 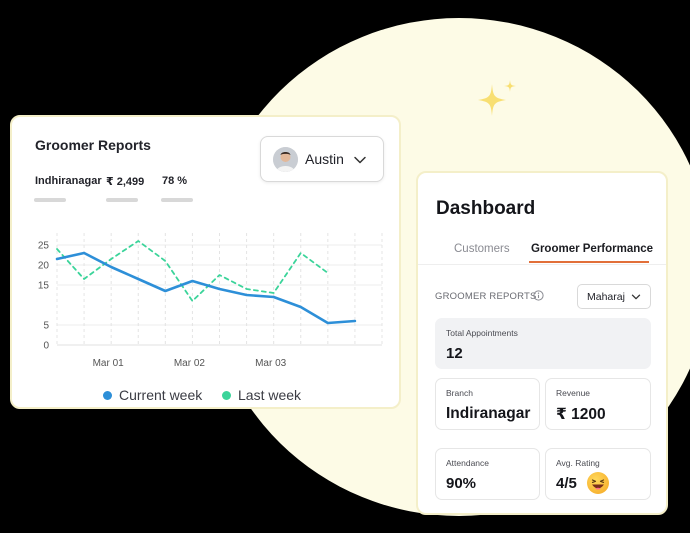 I want to click on groomer-dropdown: Austin, so click(x=322, y=159).